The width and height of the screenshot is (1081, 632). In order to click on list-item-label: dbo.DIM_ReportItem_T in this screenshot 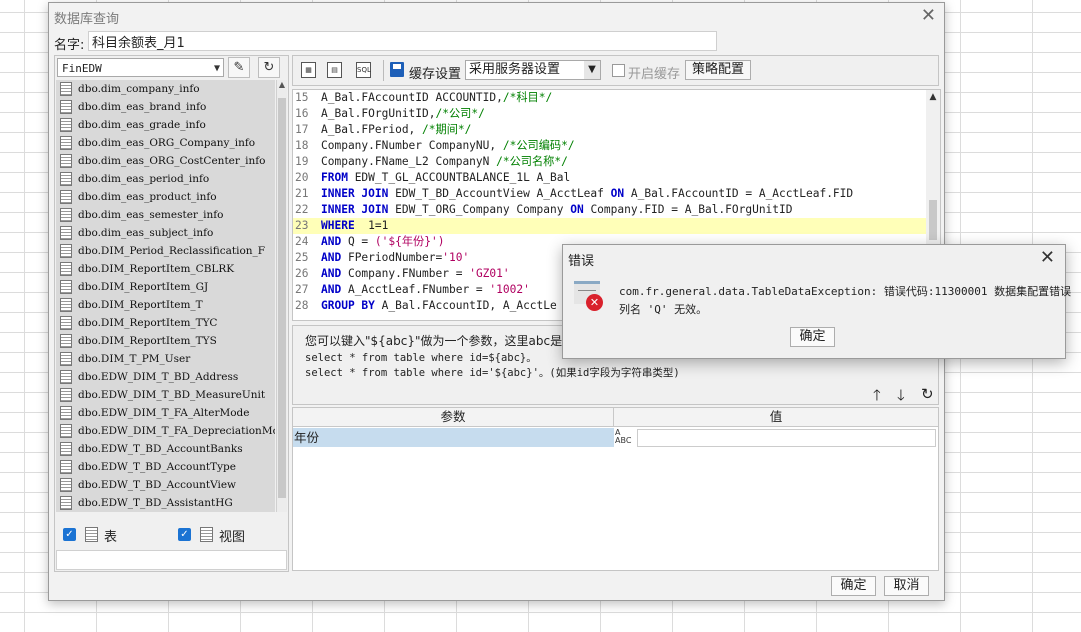, I will do `click(140, 305)`.